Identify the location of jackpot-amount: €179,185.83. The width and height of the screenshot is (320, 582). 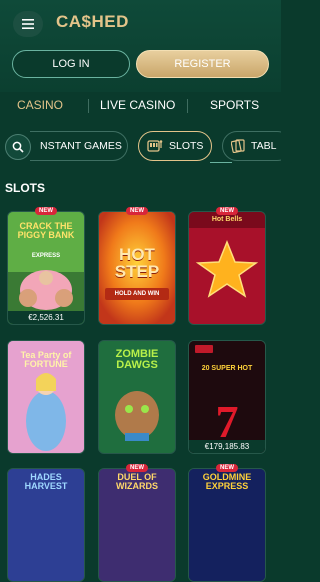
(227, 446).